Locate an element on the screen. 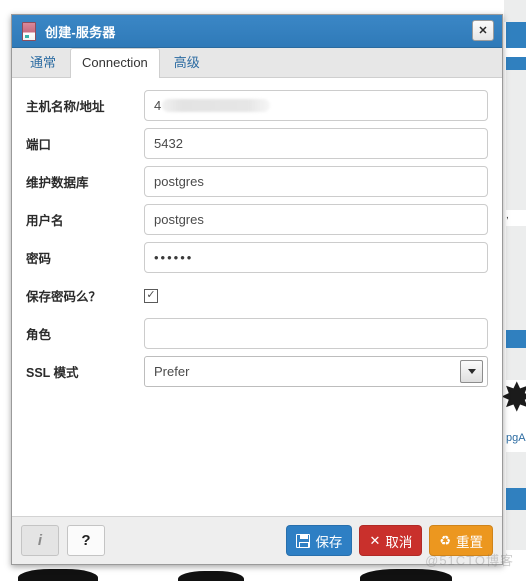  cancel-button-label: 取消 is located at coordinates (399, 542).